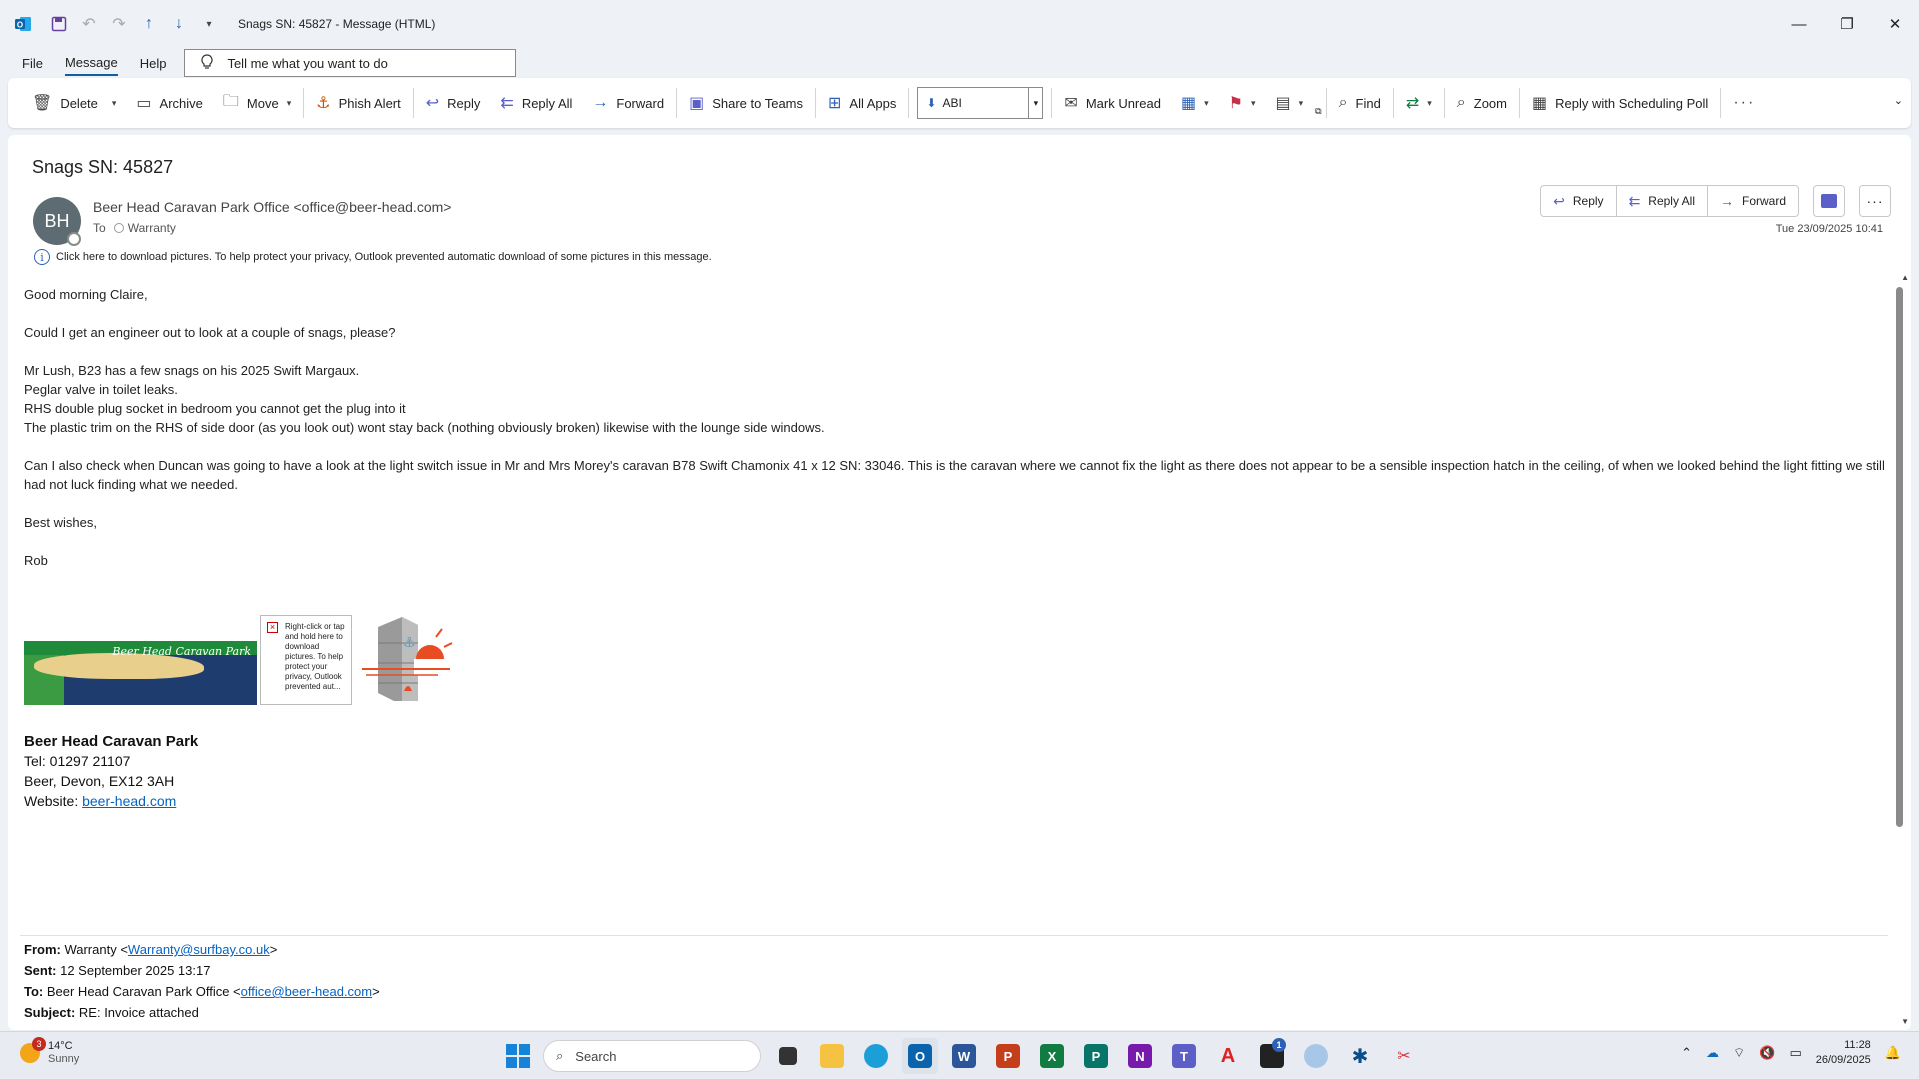 This screenshot has height=1079, width=1919. Describe the element at coordinates (1272, 1056) in the screenshot. I see `terminal-app-icon: 1` at that location.